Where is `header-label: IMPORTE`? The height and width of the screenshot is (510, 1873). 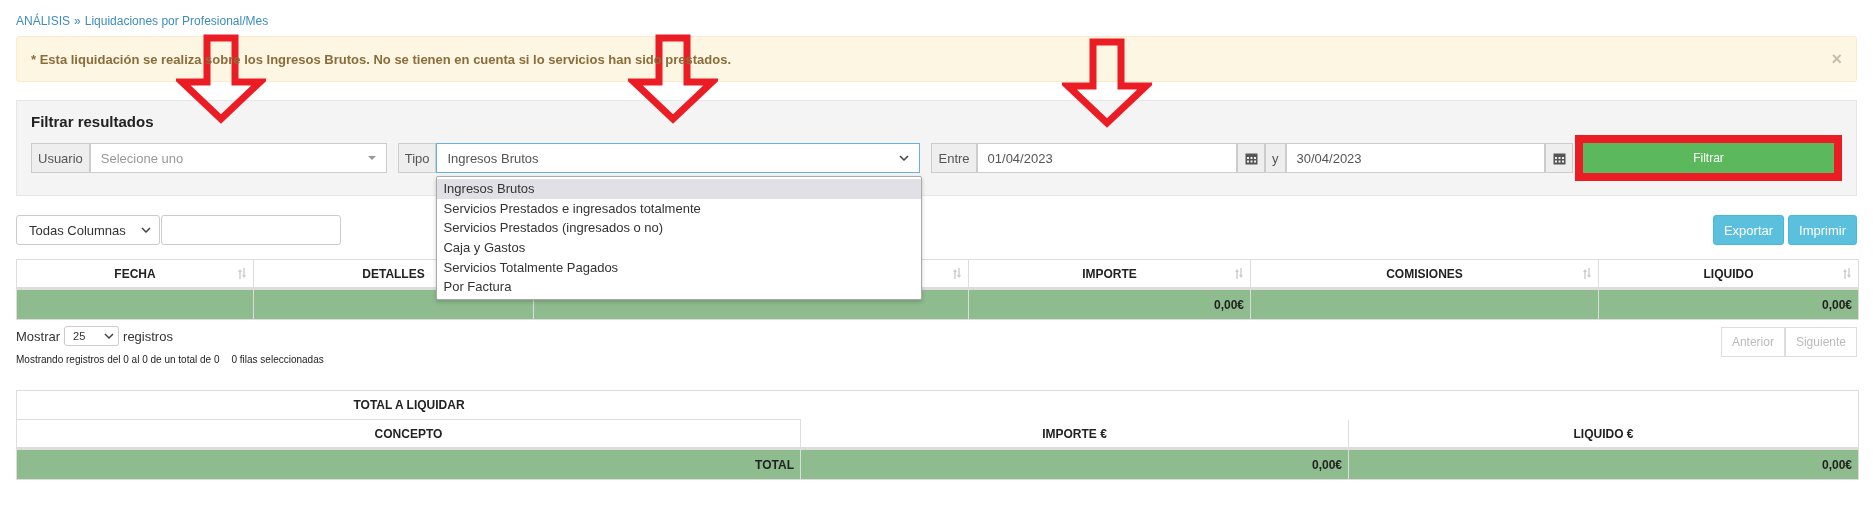 header-label: IMPORTE is located at coordinates (1109, 273).